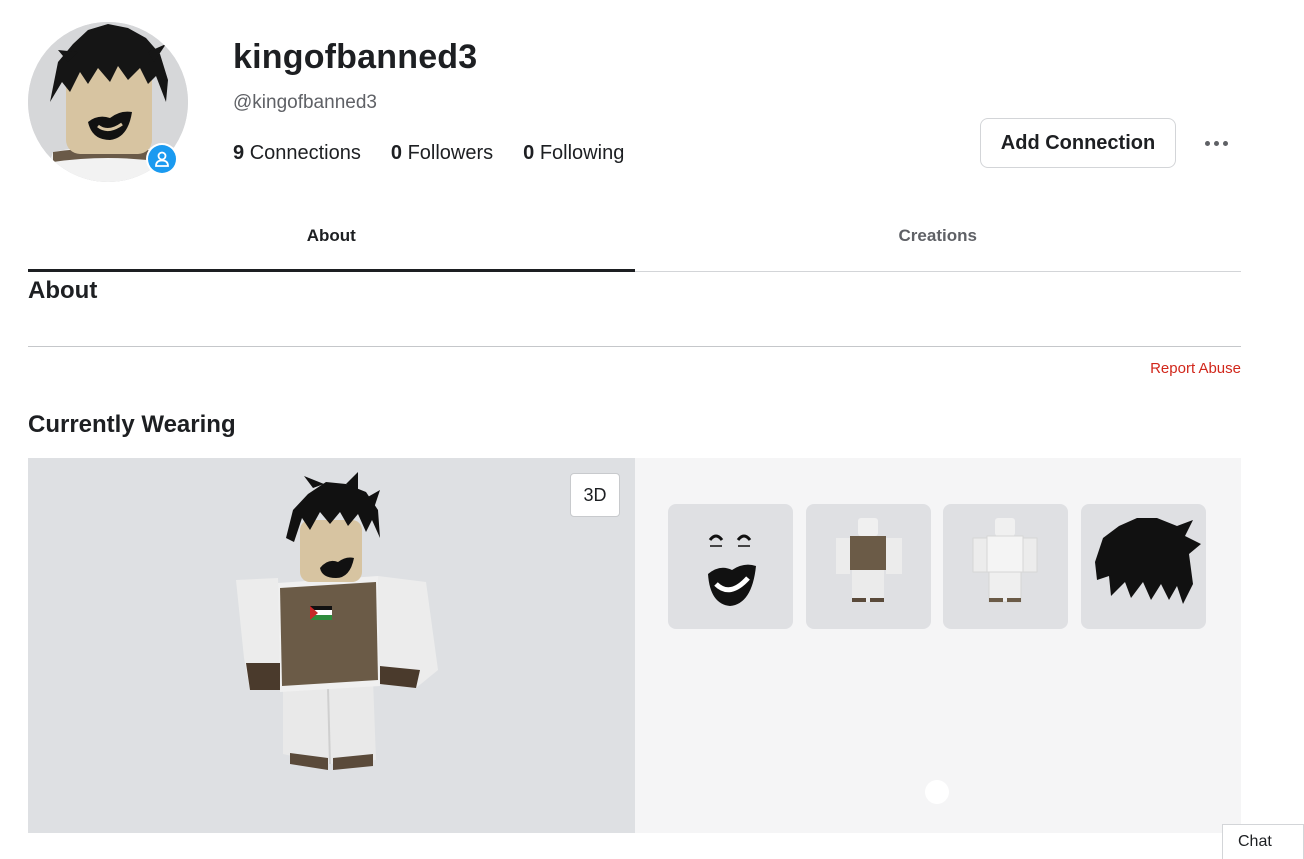 The height and width of the screenshot is (859, 1304). I want to click on stat-label: Following, so click(582, 153).